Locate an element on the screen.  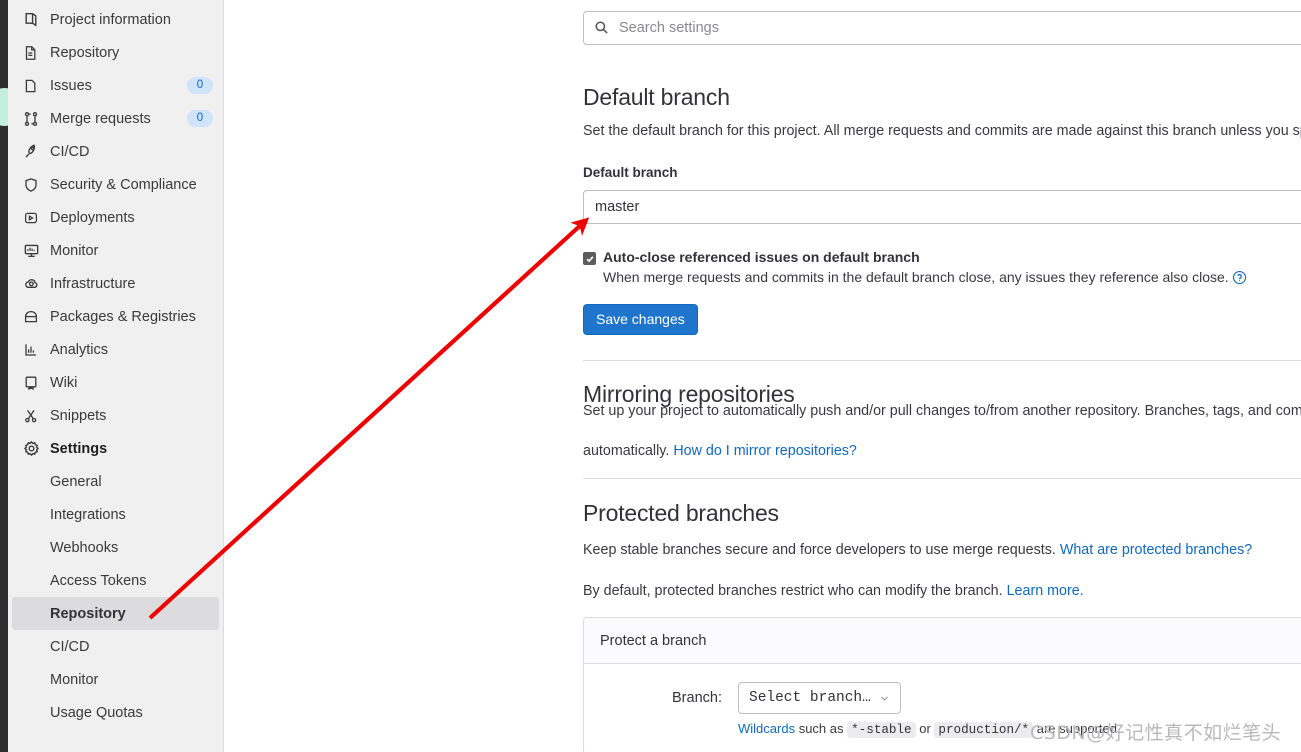
sidebar-item-label: Issues is located at coordinates (71, 85).